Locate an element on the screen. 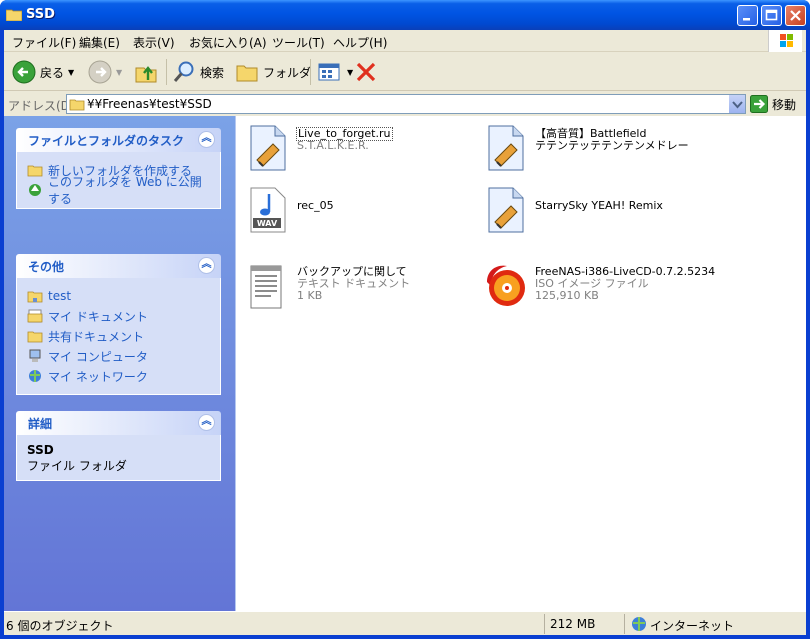 This screenshot has width=810, height=639. address-bar: アドレス(D) ¥¥Freenas¥test¥SSD 移動 is located at coordinates (405, 104).